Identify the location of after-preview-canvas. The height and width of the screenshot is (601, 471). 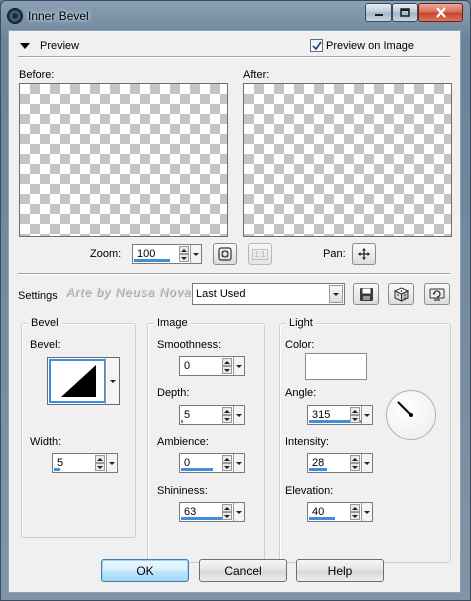
(347, 160).